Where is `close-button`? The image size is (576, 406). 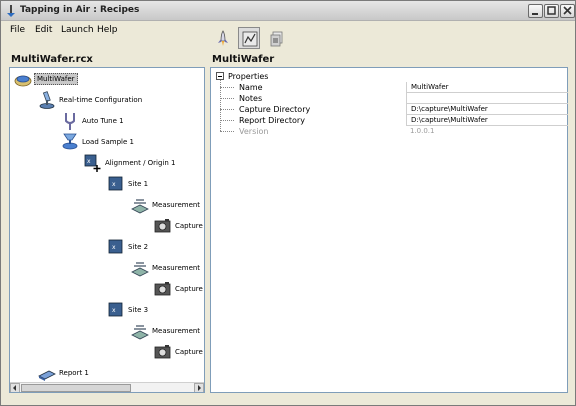
close-button is located at coordinates (567, 11).